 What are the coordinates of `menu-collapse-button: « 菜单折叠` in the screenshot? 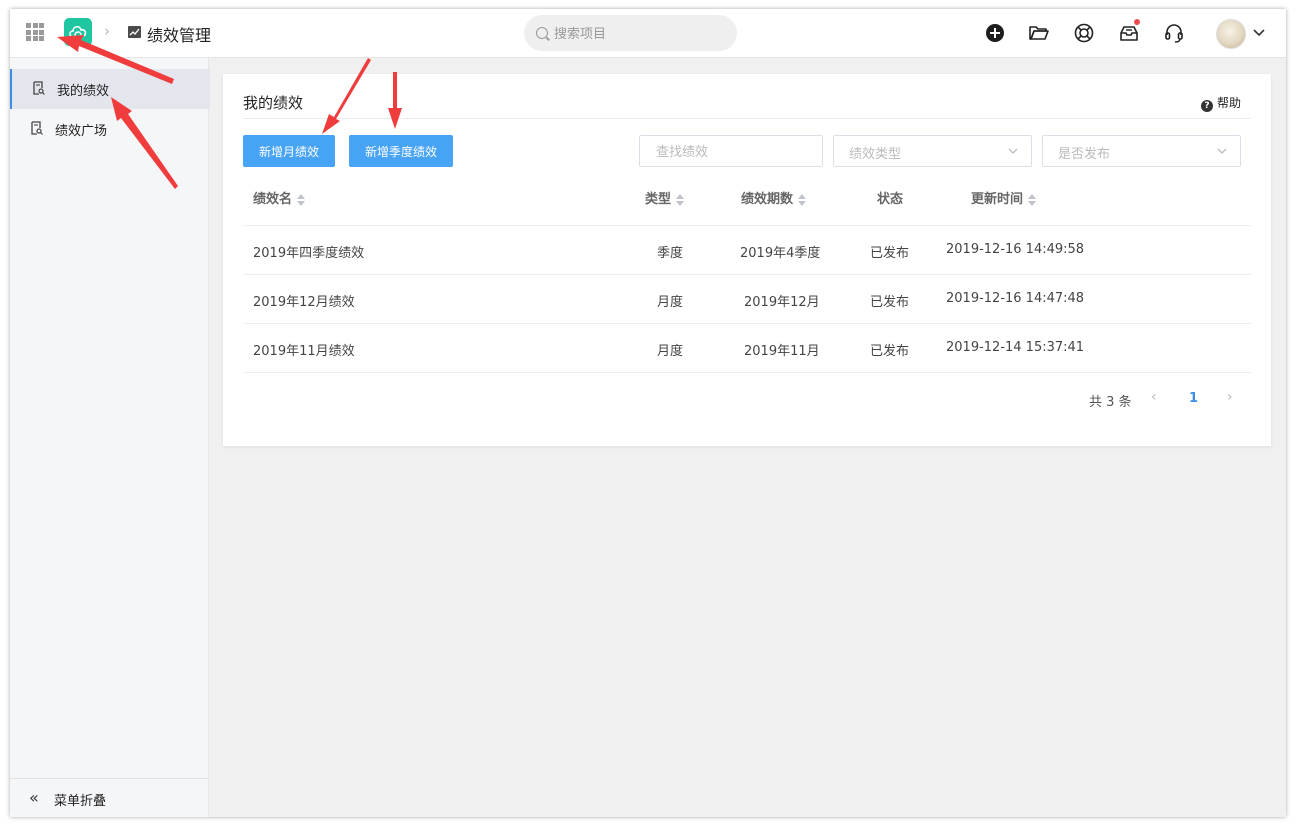 It's located at (109, 797).